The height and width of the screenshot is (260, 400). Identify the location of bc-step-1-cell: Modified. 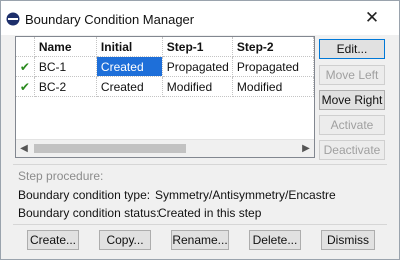
(197, 86).